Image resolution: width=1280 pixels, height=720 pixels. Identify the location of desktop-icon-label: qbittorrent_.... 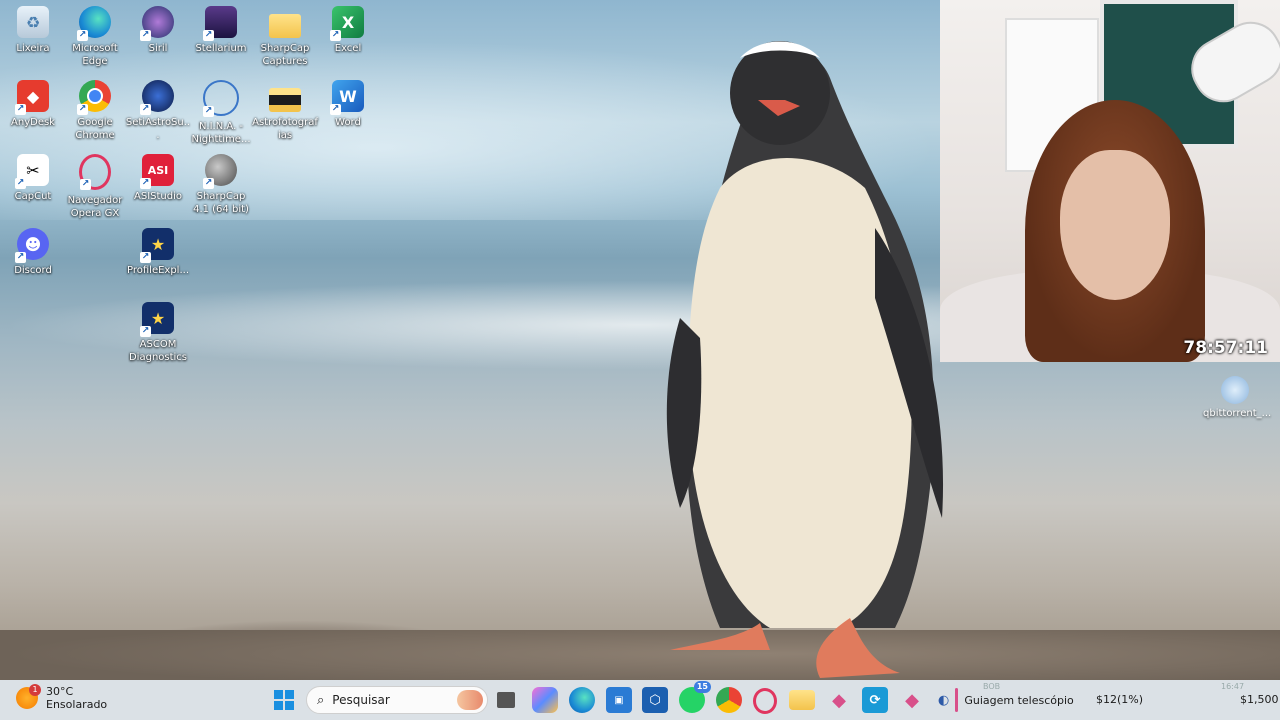
(1237, 413).